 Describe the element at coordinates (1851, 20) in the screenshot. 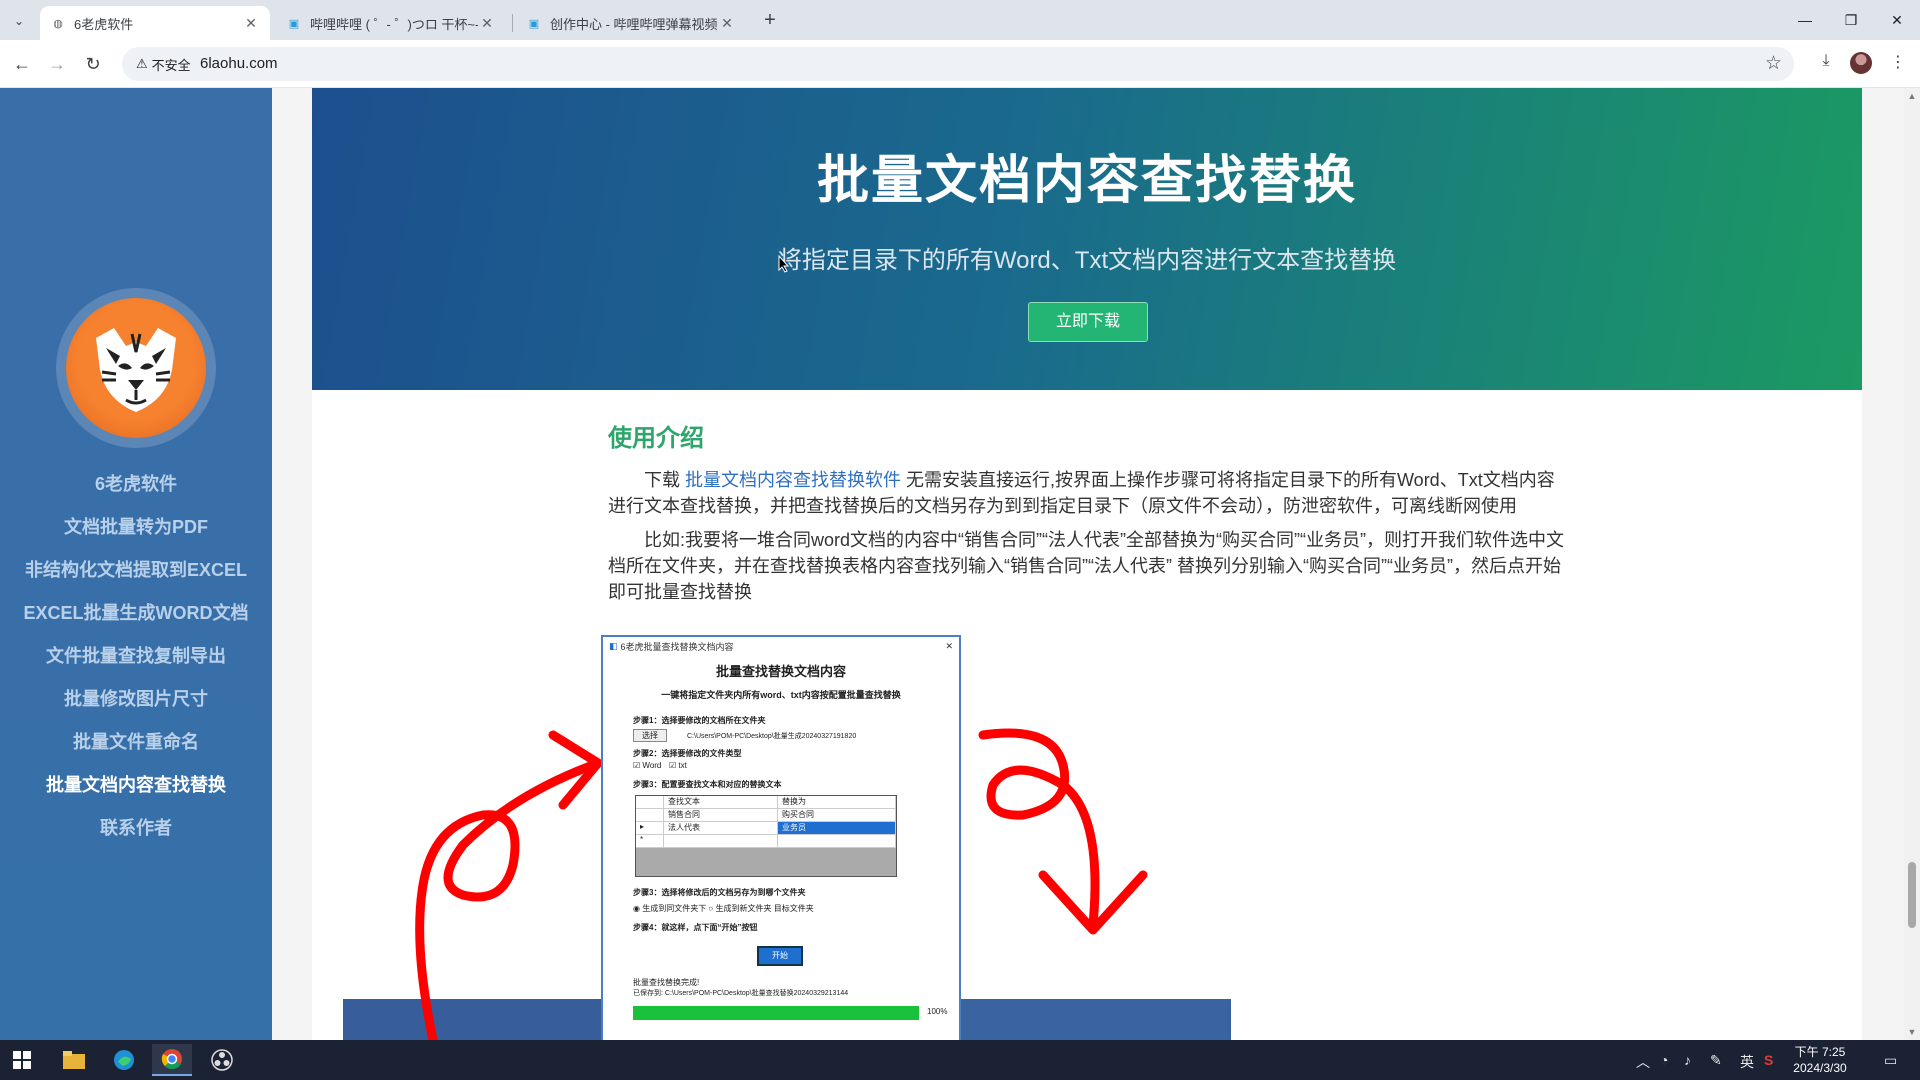

I see `restore-icon: ❐` at that location.